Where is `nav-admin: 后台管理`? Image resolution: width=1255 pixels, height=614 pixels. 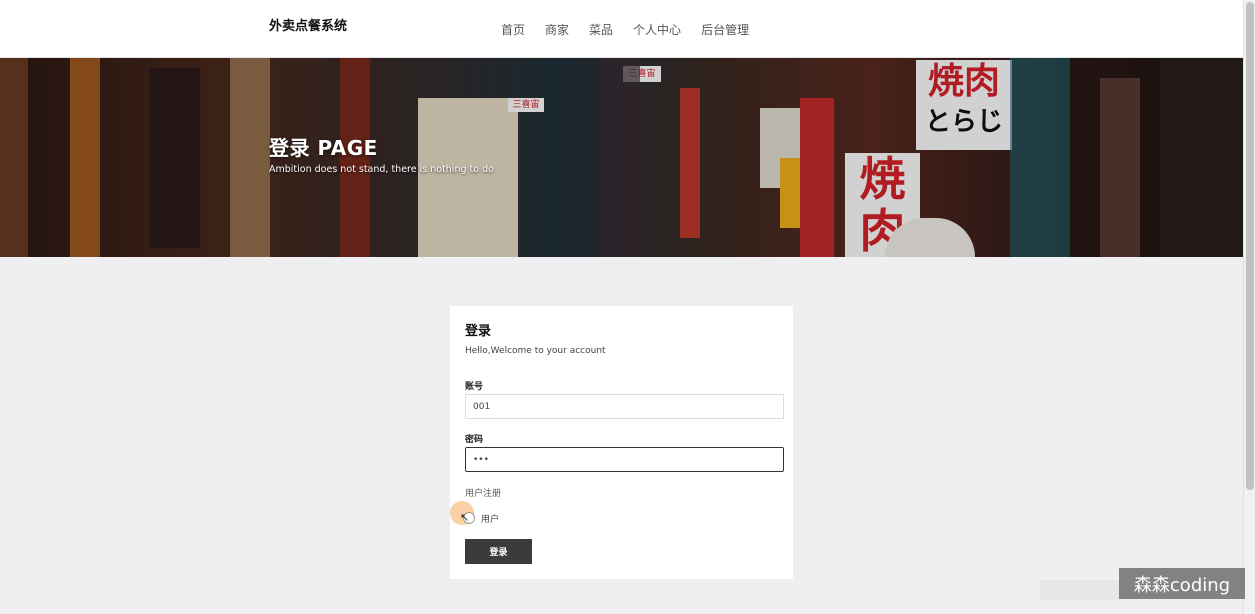
nav-admin: 后台管理 is located at coordinates (725, 29).